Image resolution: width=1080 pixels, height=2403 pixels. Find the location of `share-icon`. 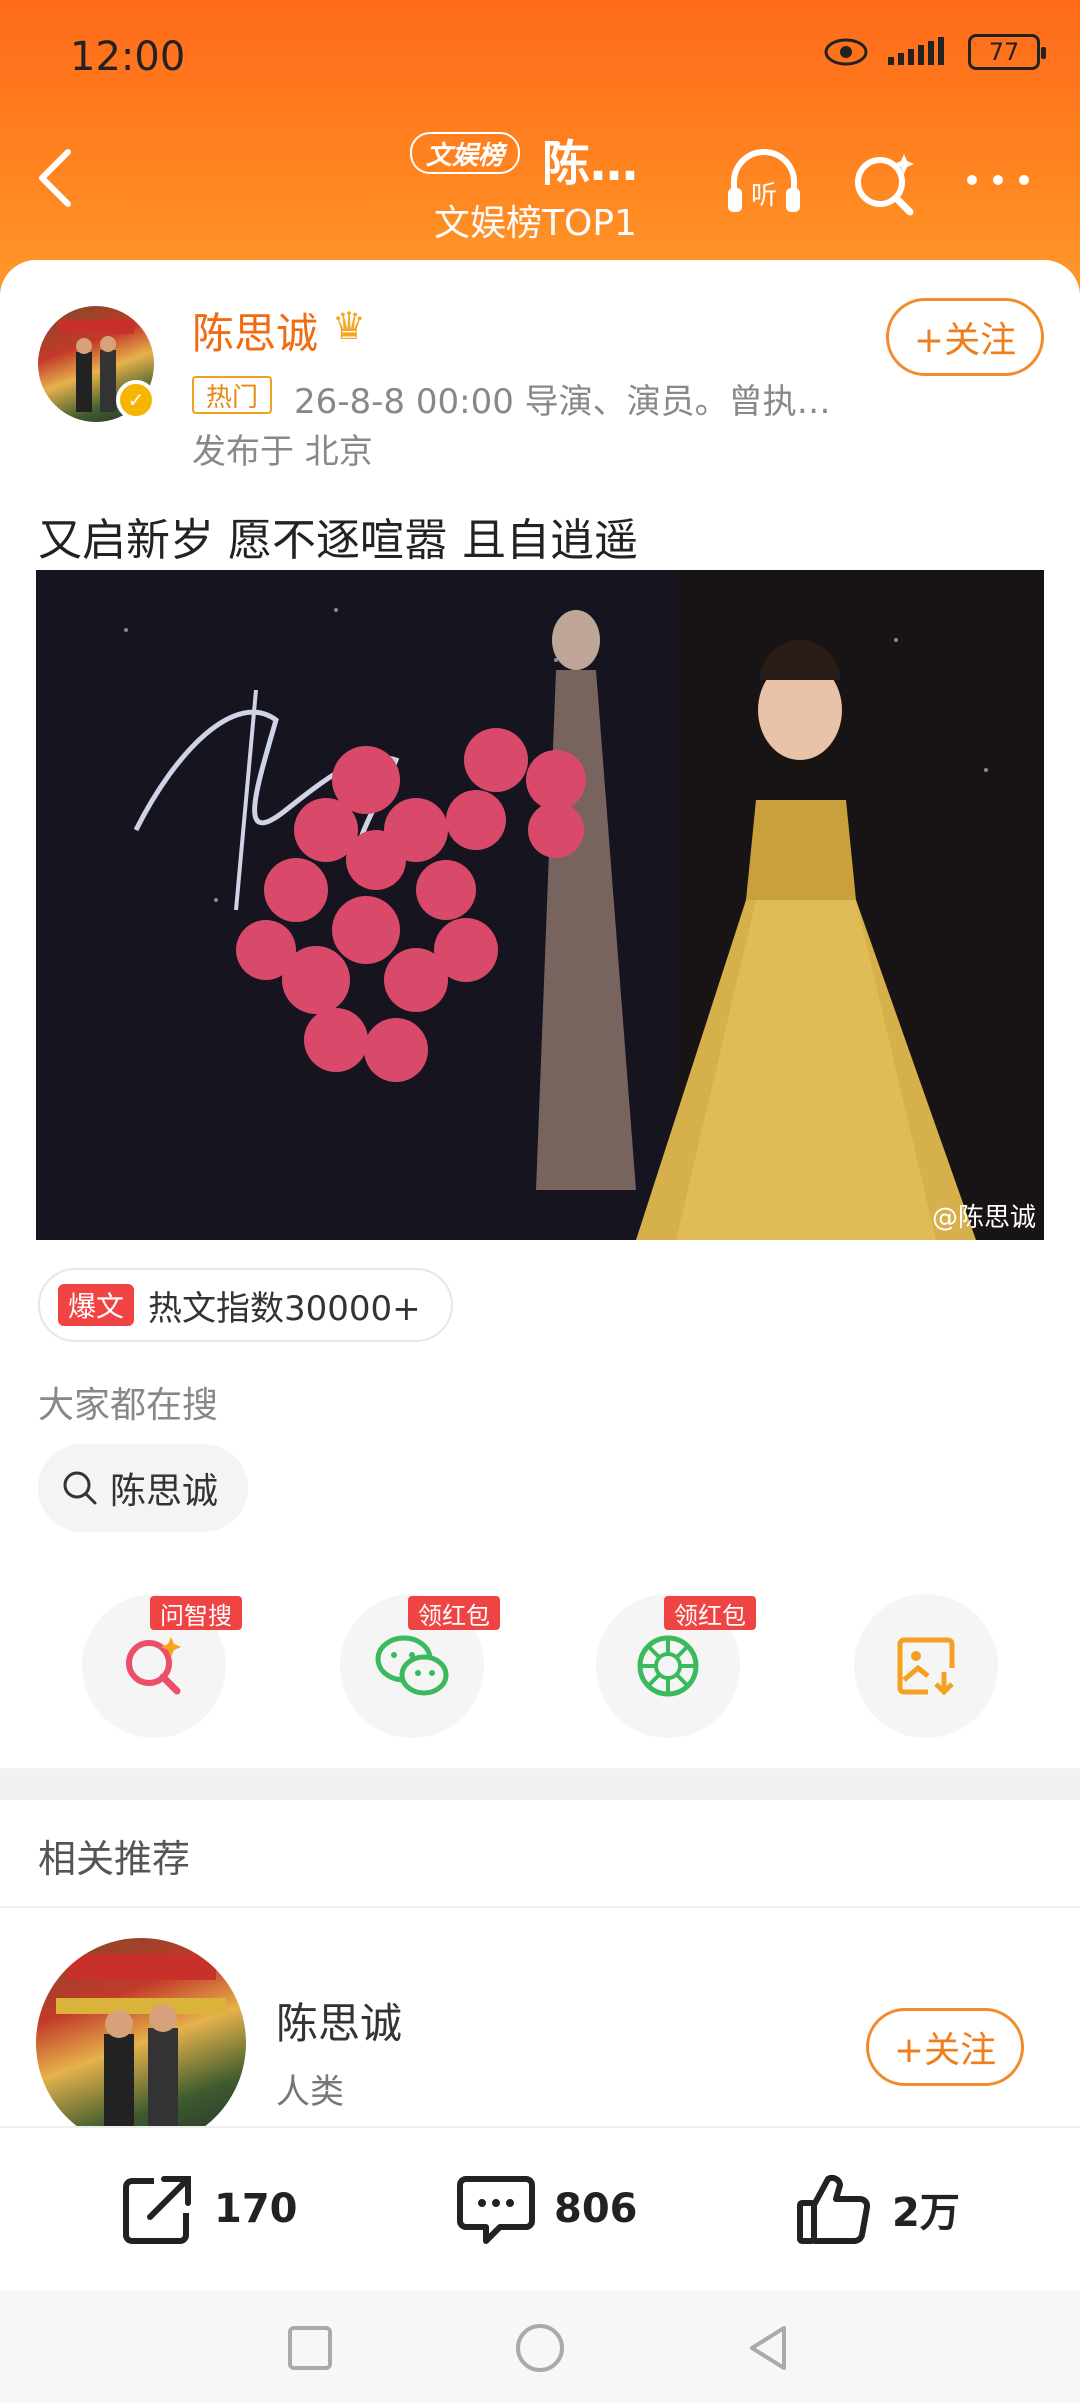

share-icon is located at coordinates (157, 2210).